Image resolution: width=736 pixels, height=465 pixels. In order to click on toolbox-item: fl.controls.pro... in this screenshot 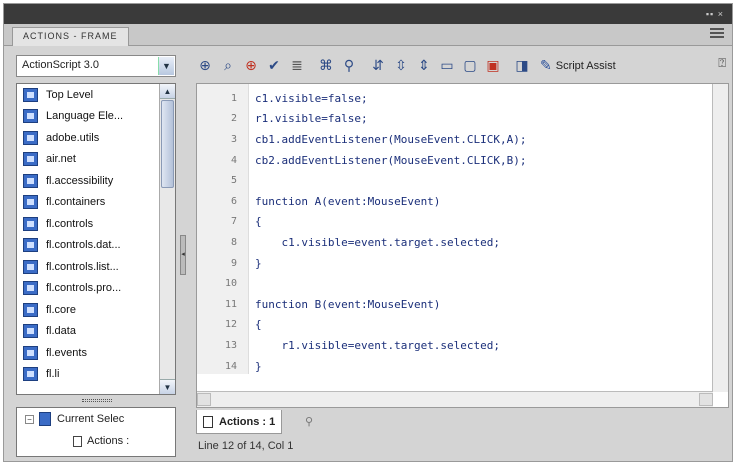, I will do `click(96, 289)`.